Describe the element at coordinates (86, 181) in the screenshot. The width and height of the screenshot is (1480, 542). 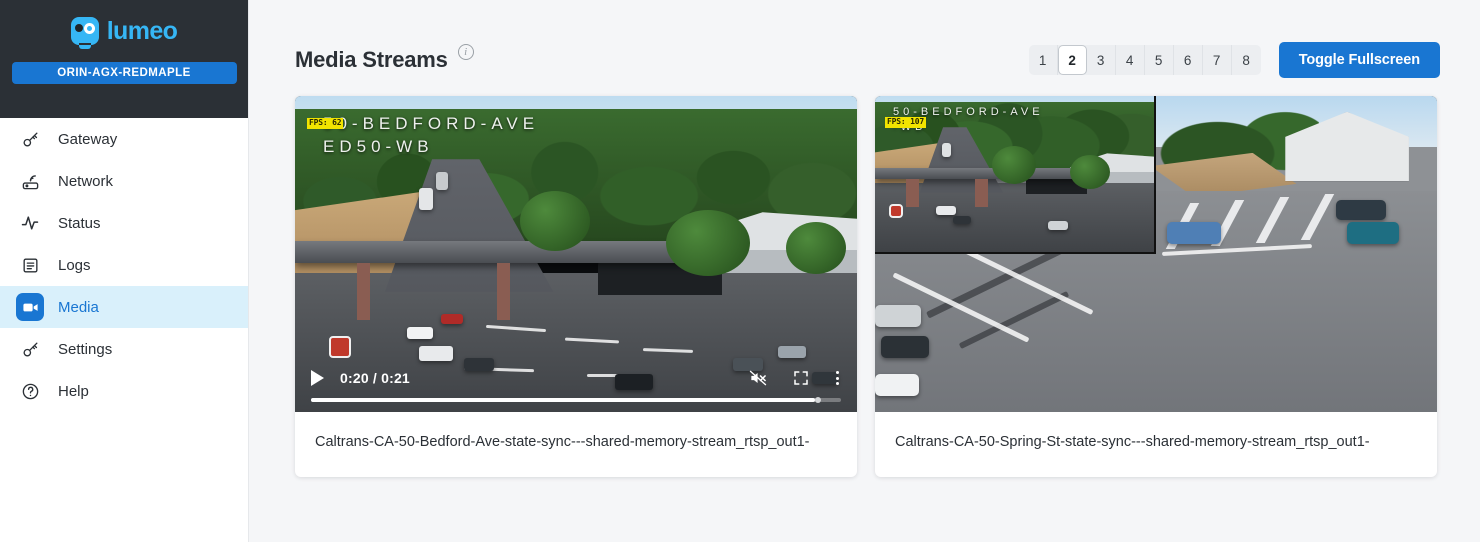
I see `sidebar-item-label: Network` at that location.